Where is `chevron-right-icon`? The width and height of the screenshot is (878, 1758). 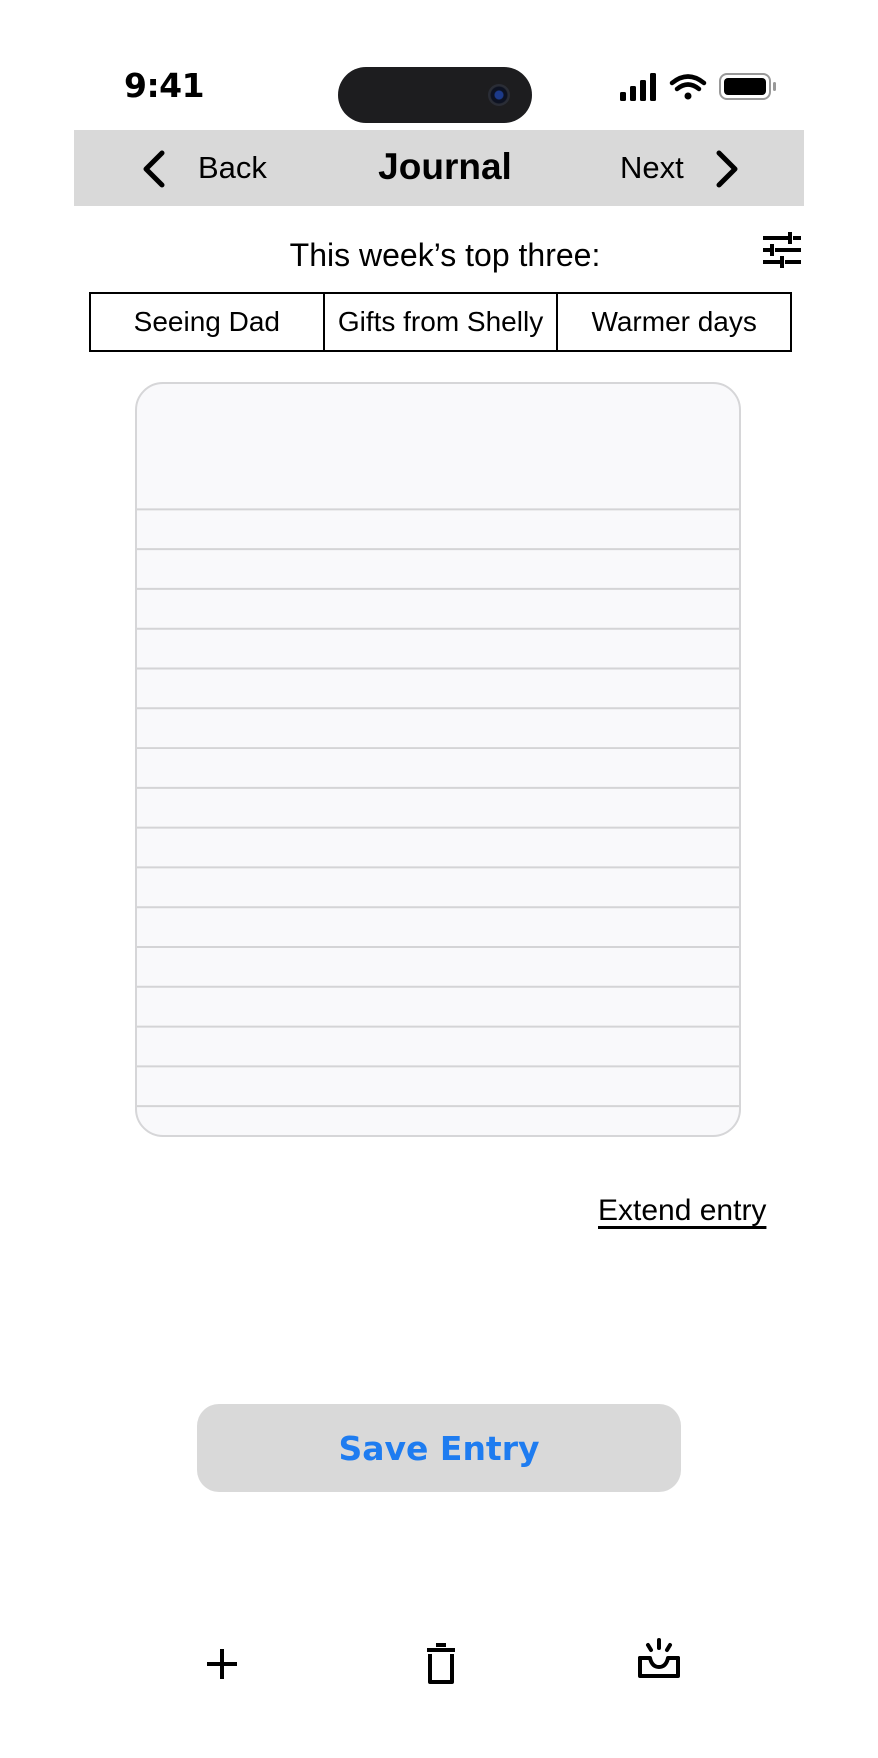
chevron-right-icon is located at coordinates (727, 169).